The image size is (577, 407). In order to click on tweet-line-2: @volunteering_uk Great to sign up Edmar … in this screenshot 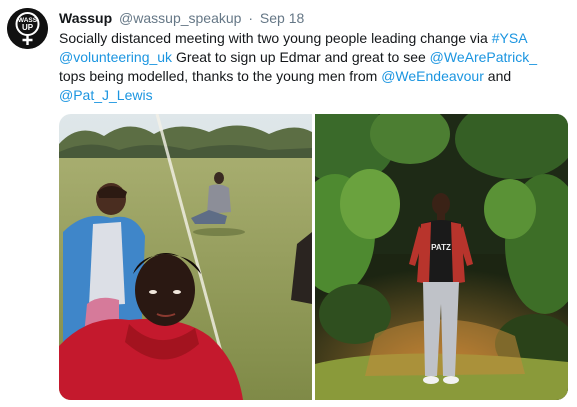, I will do `click(314, 57)`.